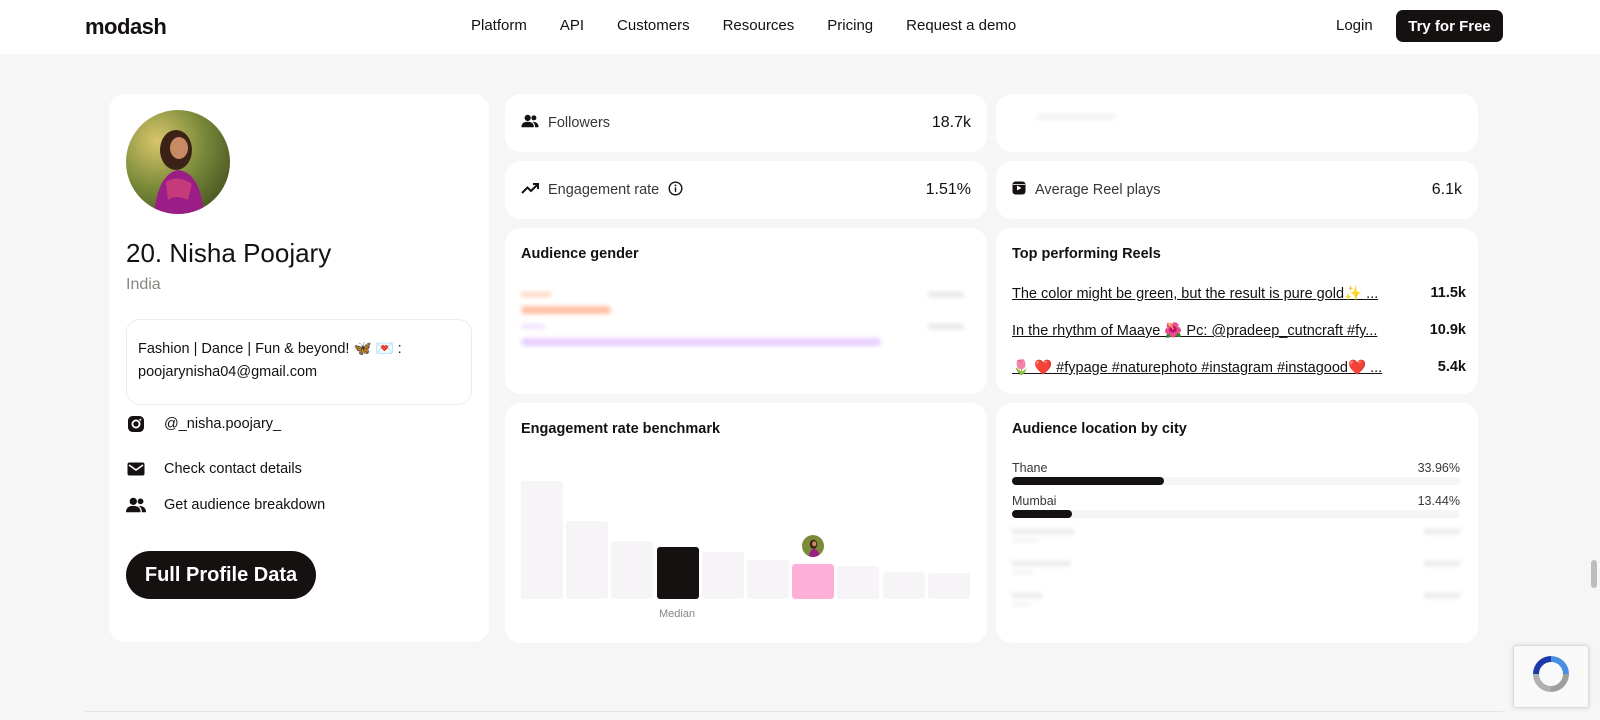 The width and height of the screenshot is (1600, 720). What do you see at coordinates (759, 25) in the screenshot?
I see `nav-resources: Resources` at bounding box center [759, 25].